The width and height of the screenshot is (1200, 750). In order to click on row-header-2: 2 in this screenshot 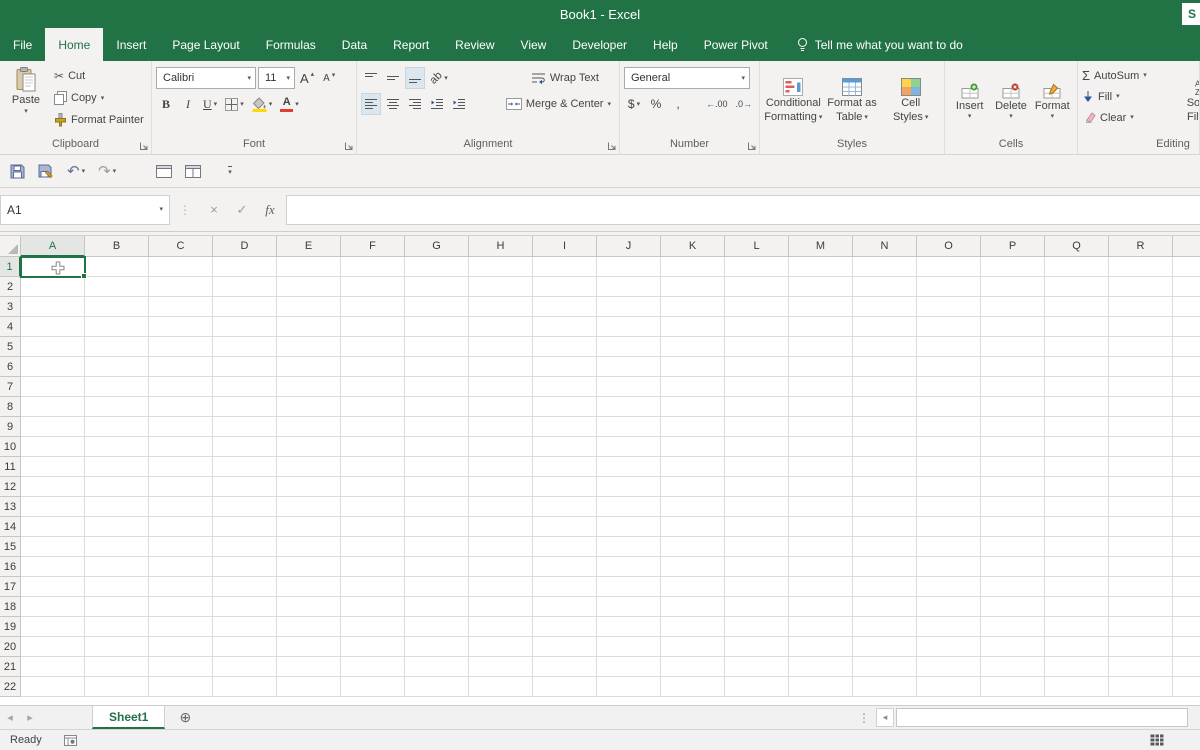, I will do `click(10, 287)`.